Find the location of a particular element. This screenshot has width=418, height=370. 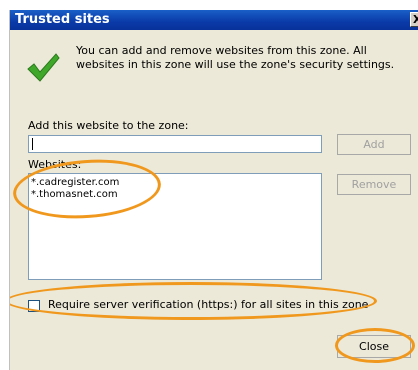

highlight-https-ellipse is located at coordinates (193, 301).